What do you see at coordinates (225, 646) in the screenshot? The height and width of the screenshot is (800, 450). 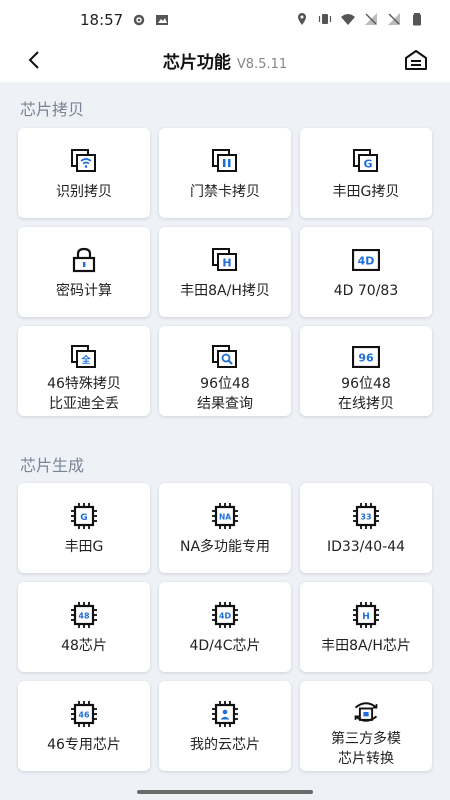 I see `tile-label: 4D/4C芯片` at bounding box center [225, 646].